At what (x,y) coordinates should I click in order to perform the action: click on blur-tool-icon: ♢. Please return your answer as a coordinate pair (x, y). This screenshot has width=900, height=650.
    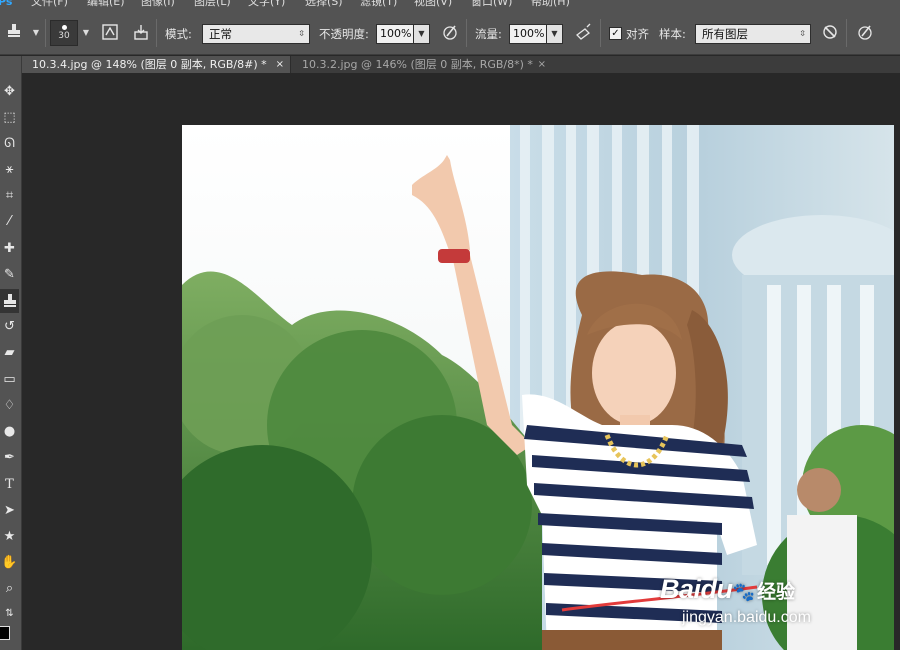
    Looking at the image, I should click on (9, 406).